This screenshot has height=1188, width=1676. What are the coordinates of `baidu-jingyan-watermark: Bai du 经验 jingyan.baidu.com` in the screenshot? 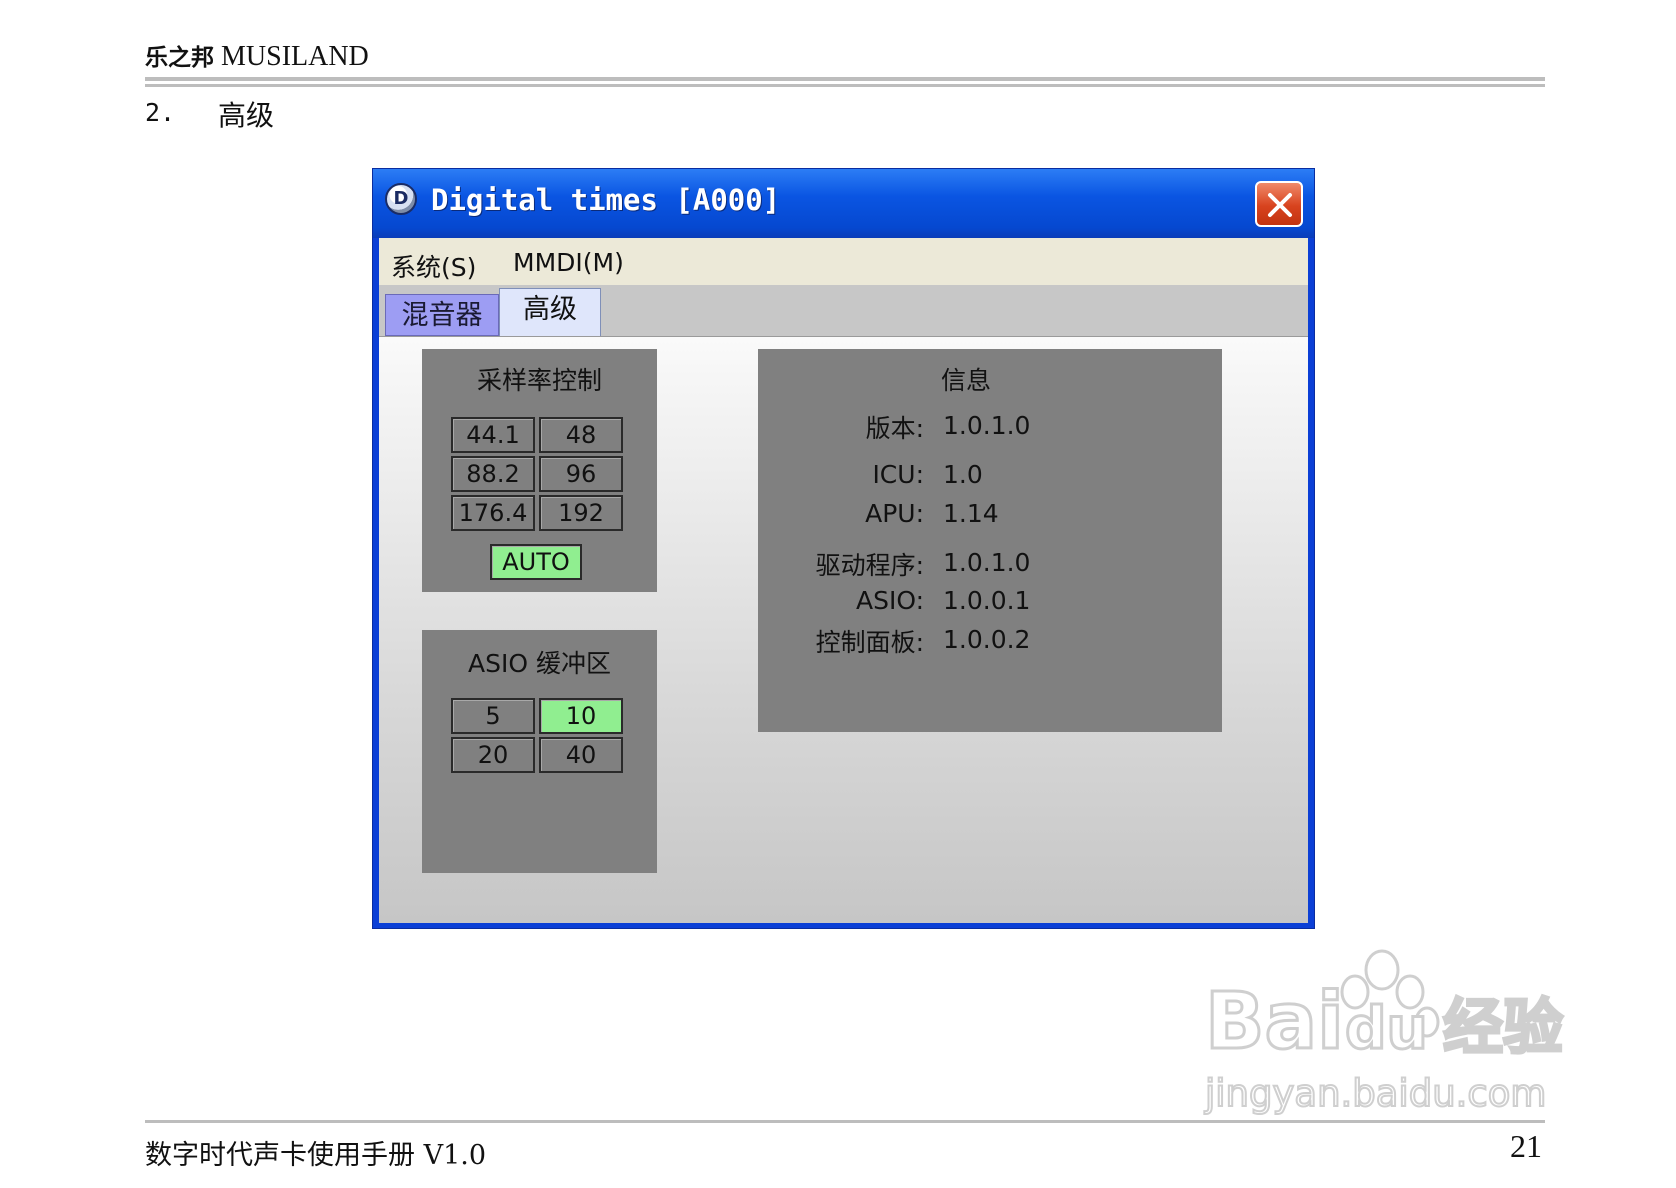 It's located at (1384, 1032).